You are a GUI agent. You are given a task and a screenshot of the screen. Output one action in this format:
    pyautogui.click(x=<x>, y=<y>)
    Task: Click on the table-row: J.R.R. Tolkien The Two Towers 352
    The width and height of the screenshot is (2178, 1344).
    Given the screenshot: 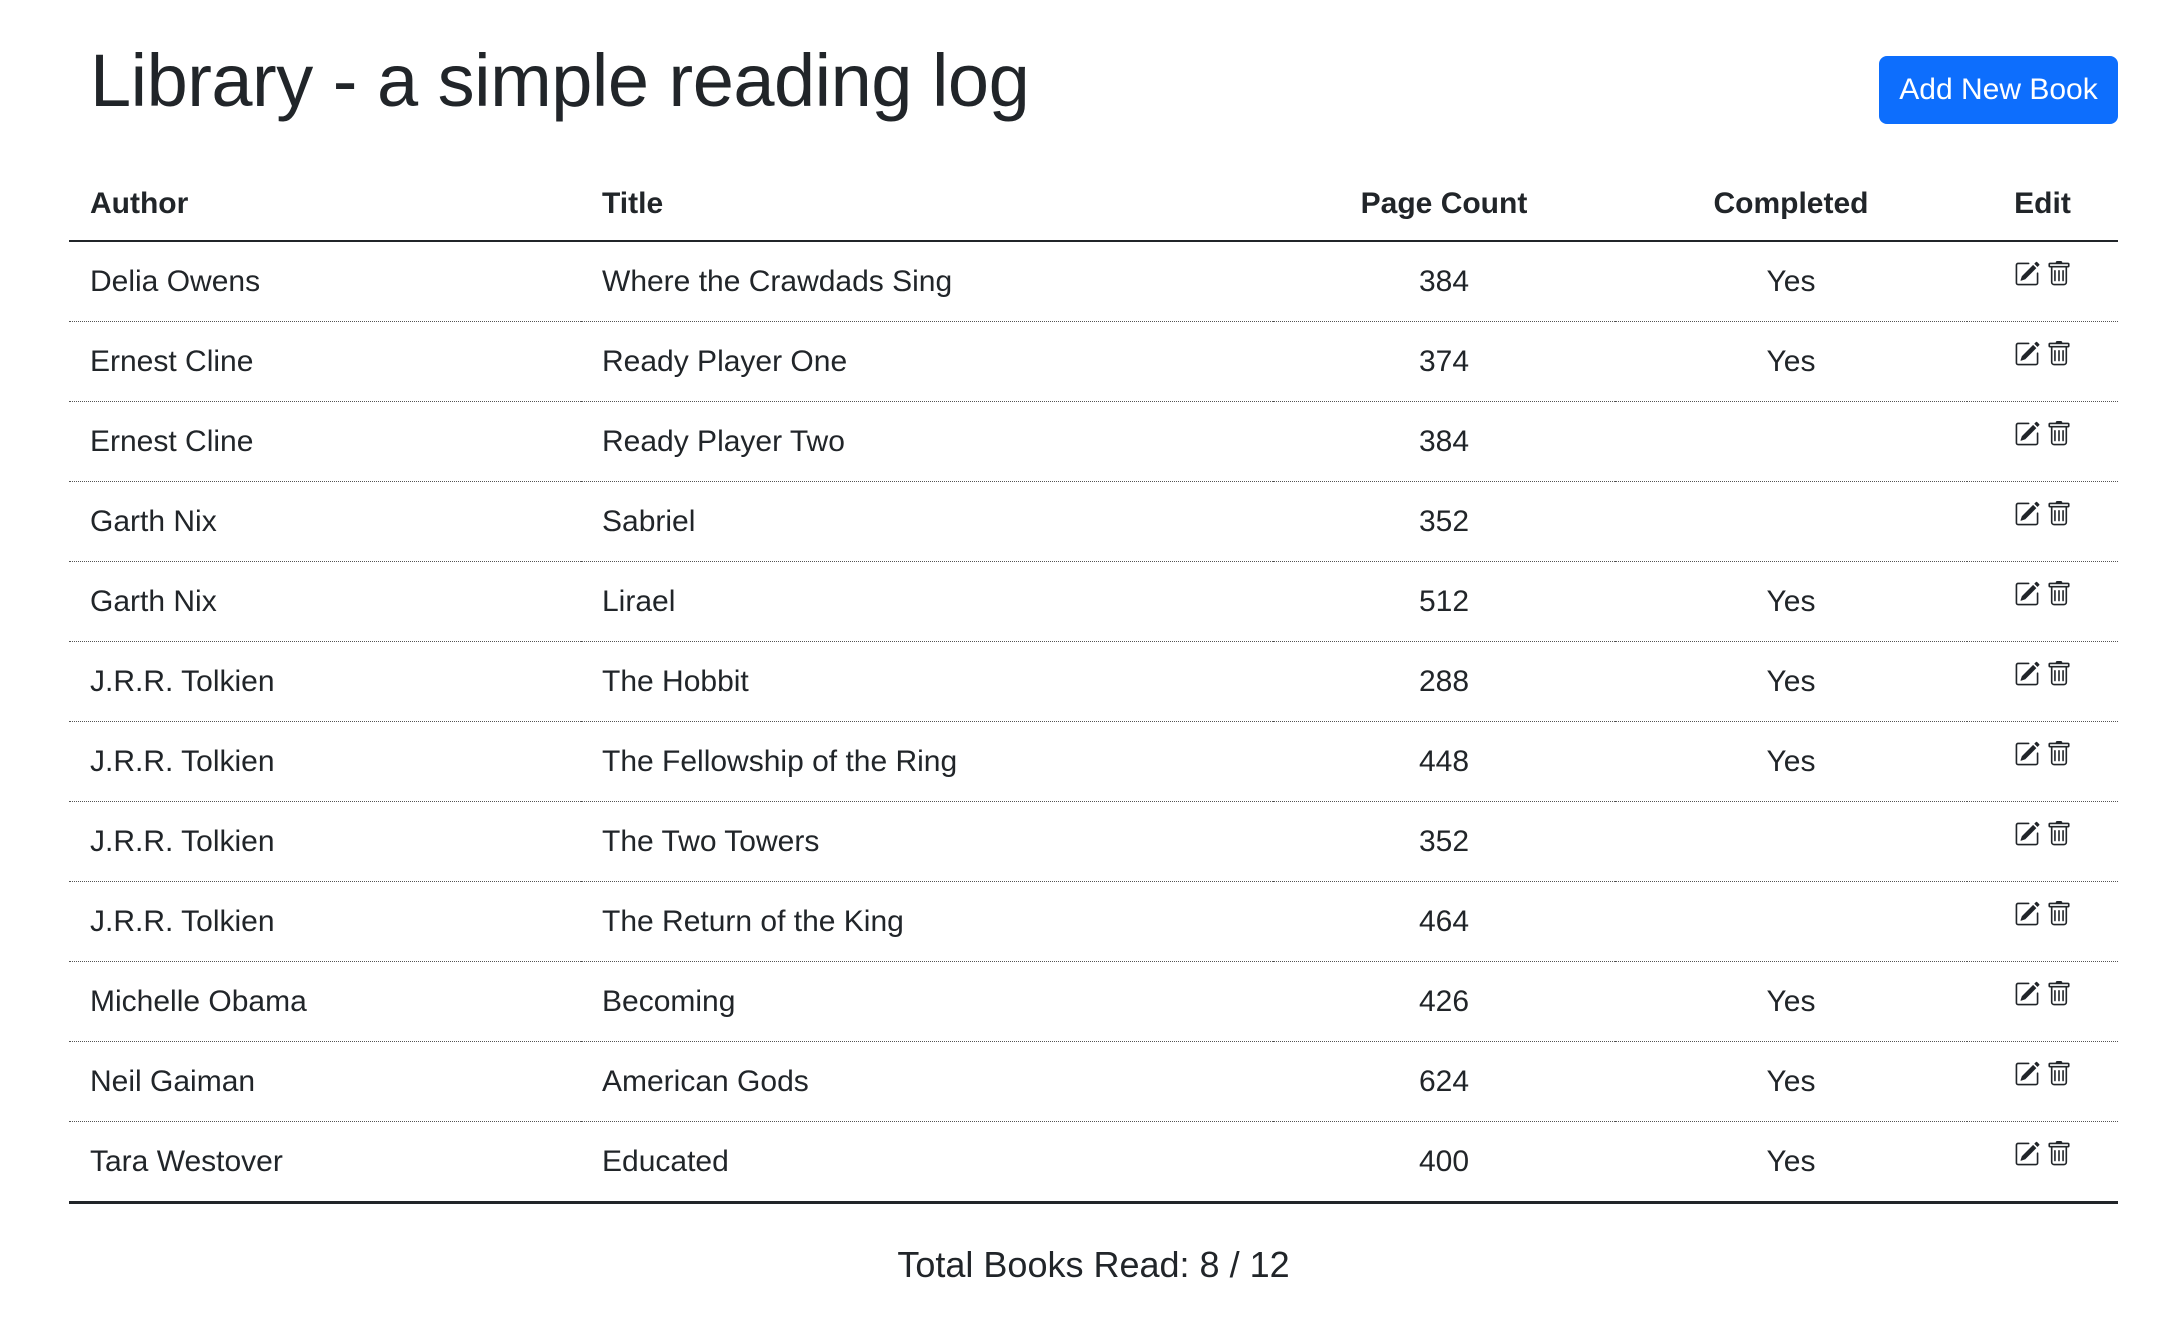 What is the action you would take?
    pyautogui.click(x=1093, y=841)
    